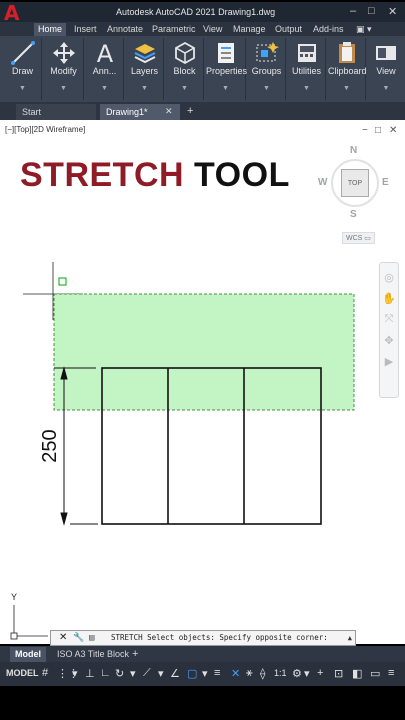 The image size is (405, 720). I want to click on tab-add-ins: Add-ins, so click(328, 29).